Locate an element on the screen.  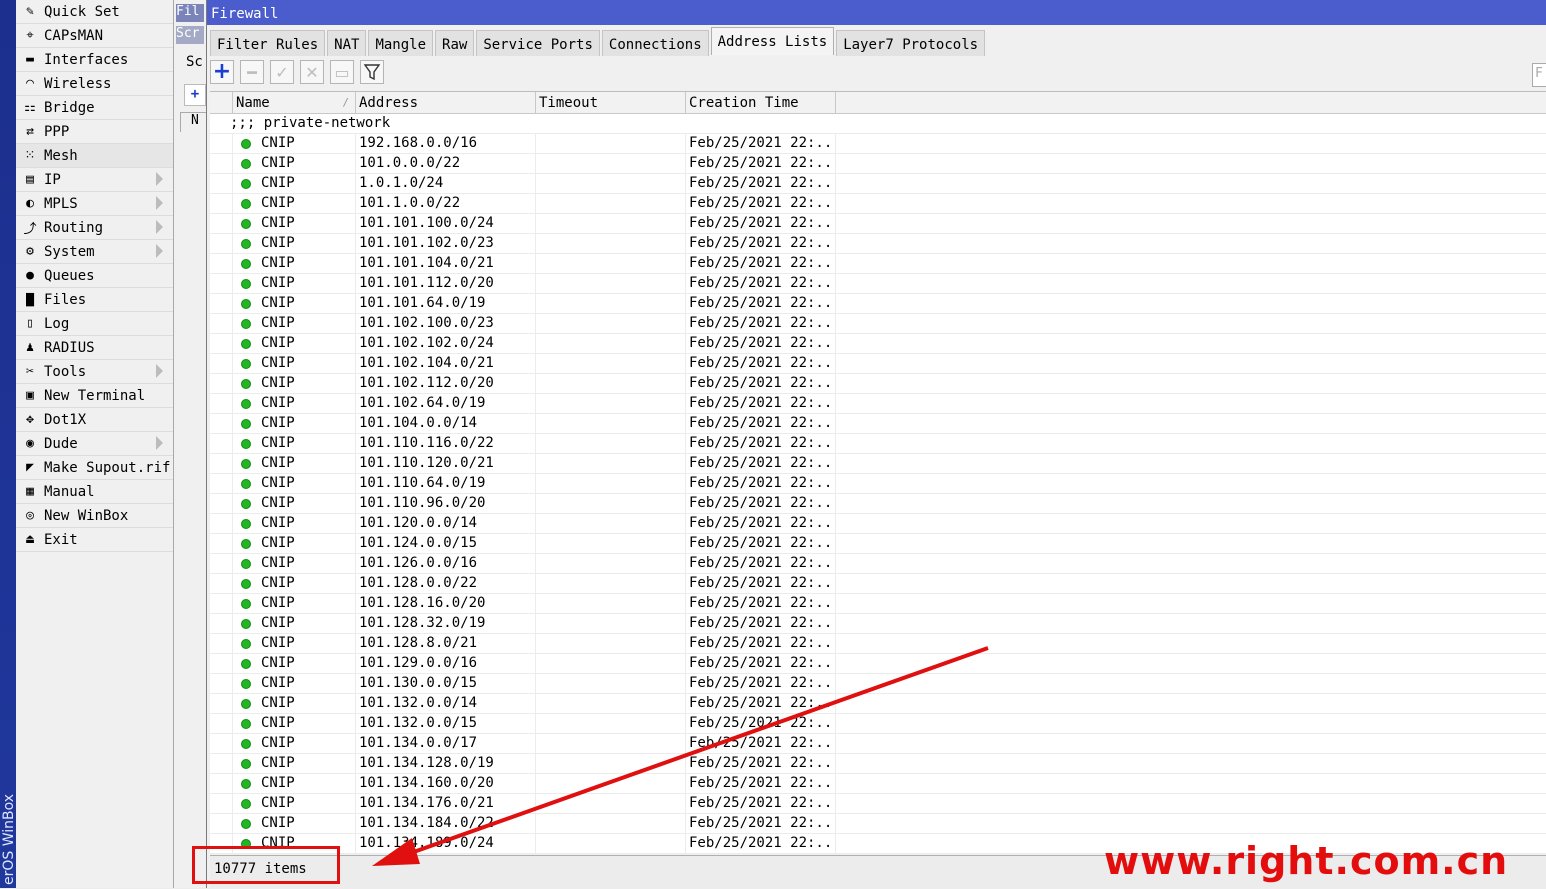
menu-item-radius: ♟ RADIUS is located at coordinates (94, 348).